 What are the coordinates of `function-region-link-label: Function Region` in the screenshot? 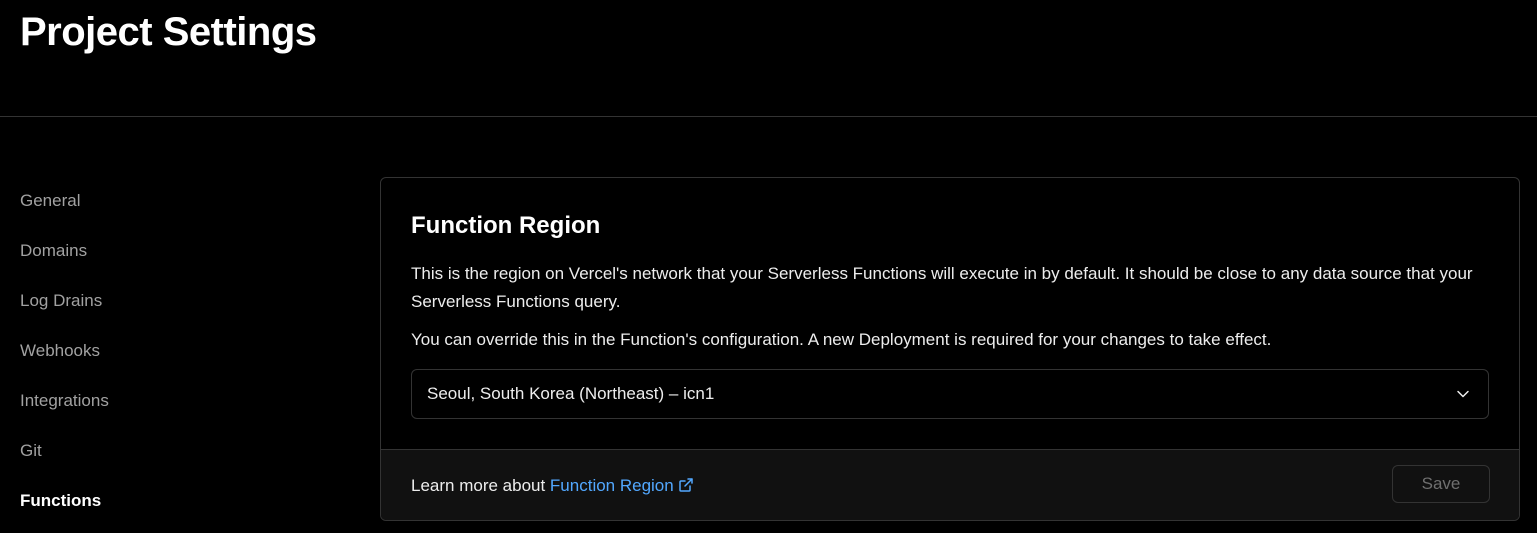 It's located at (611, 485).